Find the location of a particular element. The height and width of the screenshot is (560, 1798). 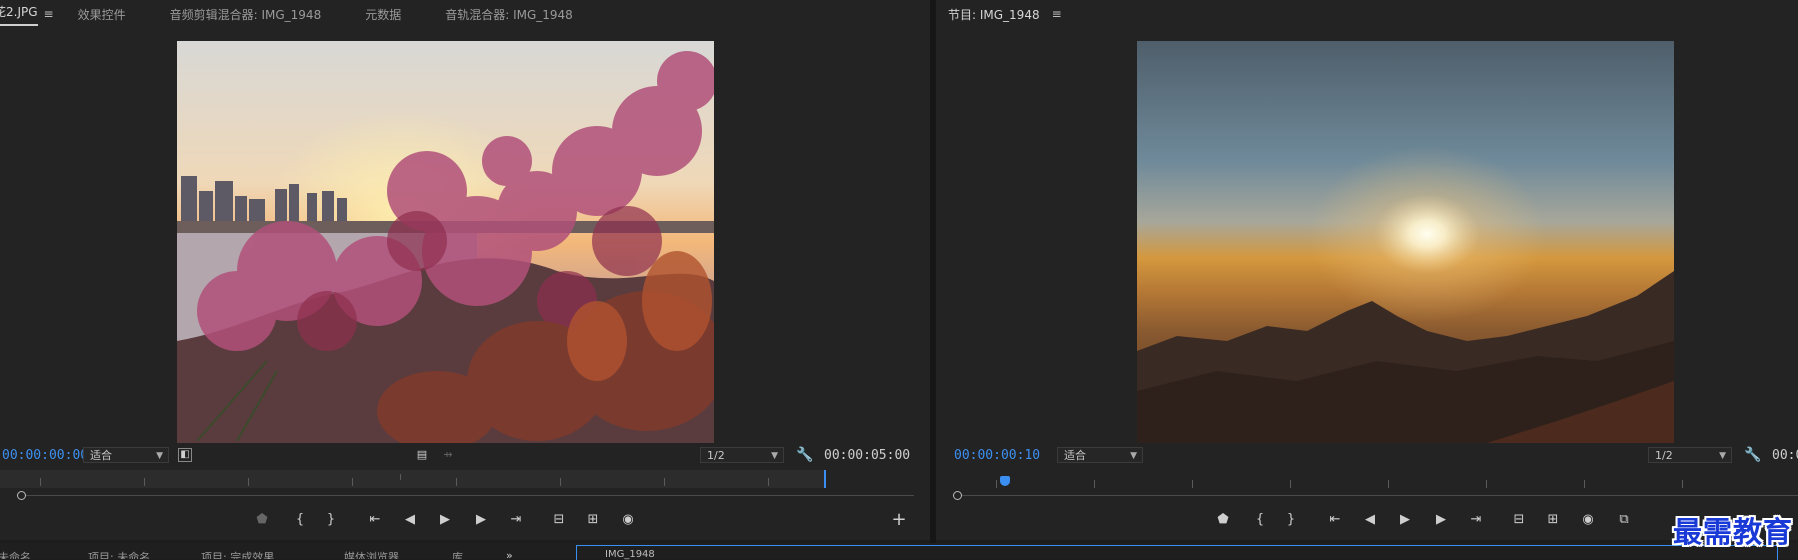

playhead-icon is located at coordinates (1005, 481).